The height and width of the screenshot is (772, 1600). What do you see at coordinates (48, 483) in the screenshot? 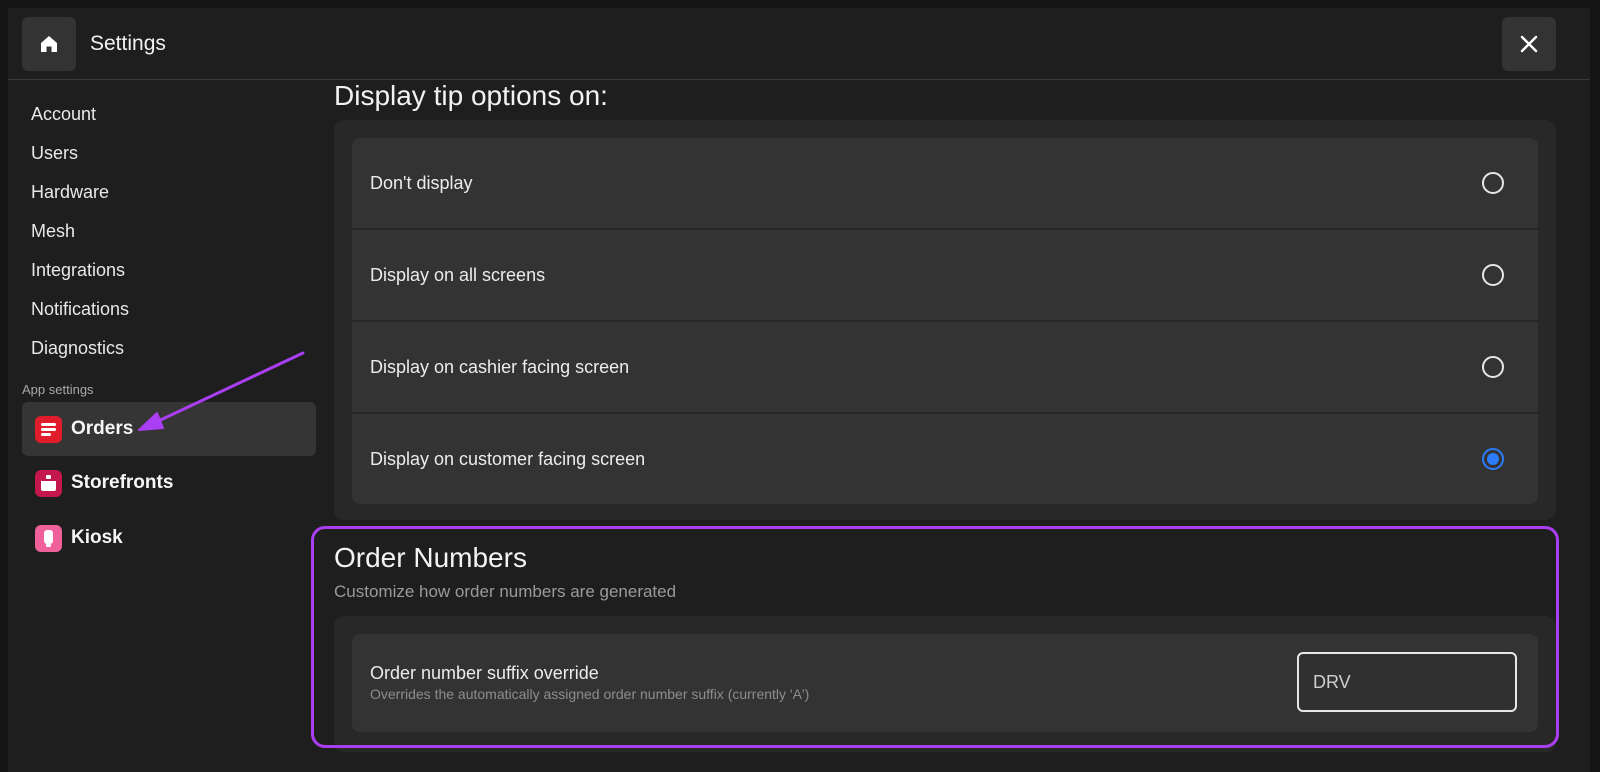
I see `storefronts-icon` at bounding box center [48, 483].